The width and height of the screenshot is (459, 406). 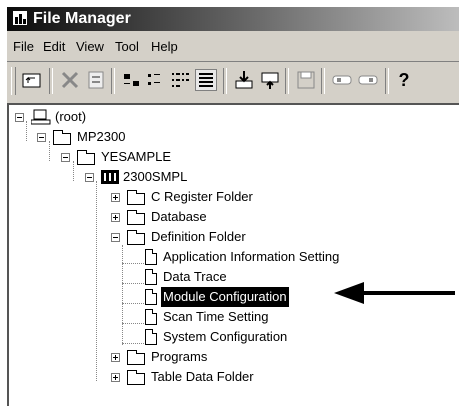 What do you see at coordinates (244, 80) in the screenshot?
I see `download-icon` at bounding box center [244, 80].